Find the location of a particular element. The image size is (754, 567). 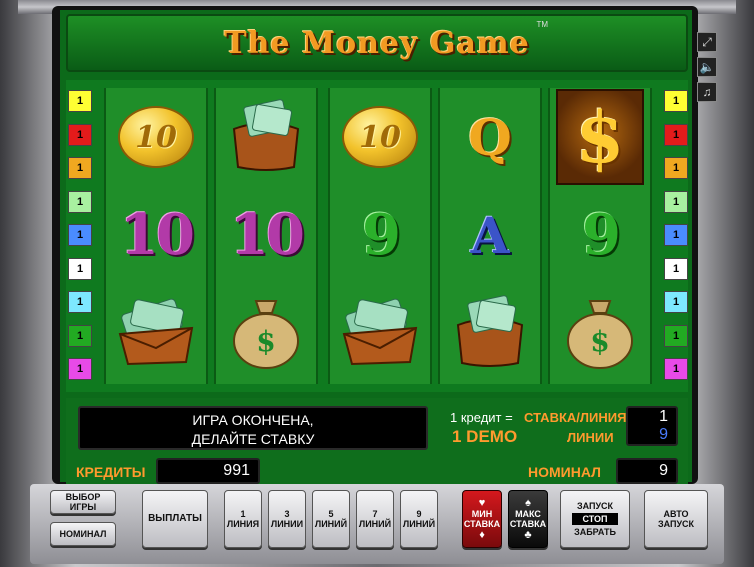

reel-5: $ 9 $ is located at coordinates (600, 236).